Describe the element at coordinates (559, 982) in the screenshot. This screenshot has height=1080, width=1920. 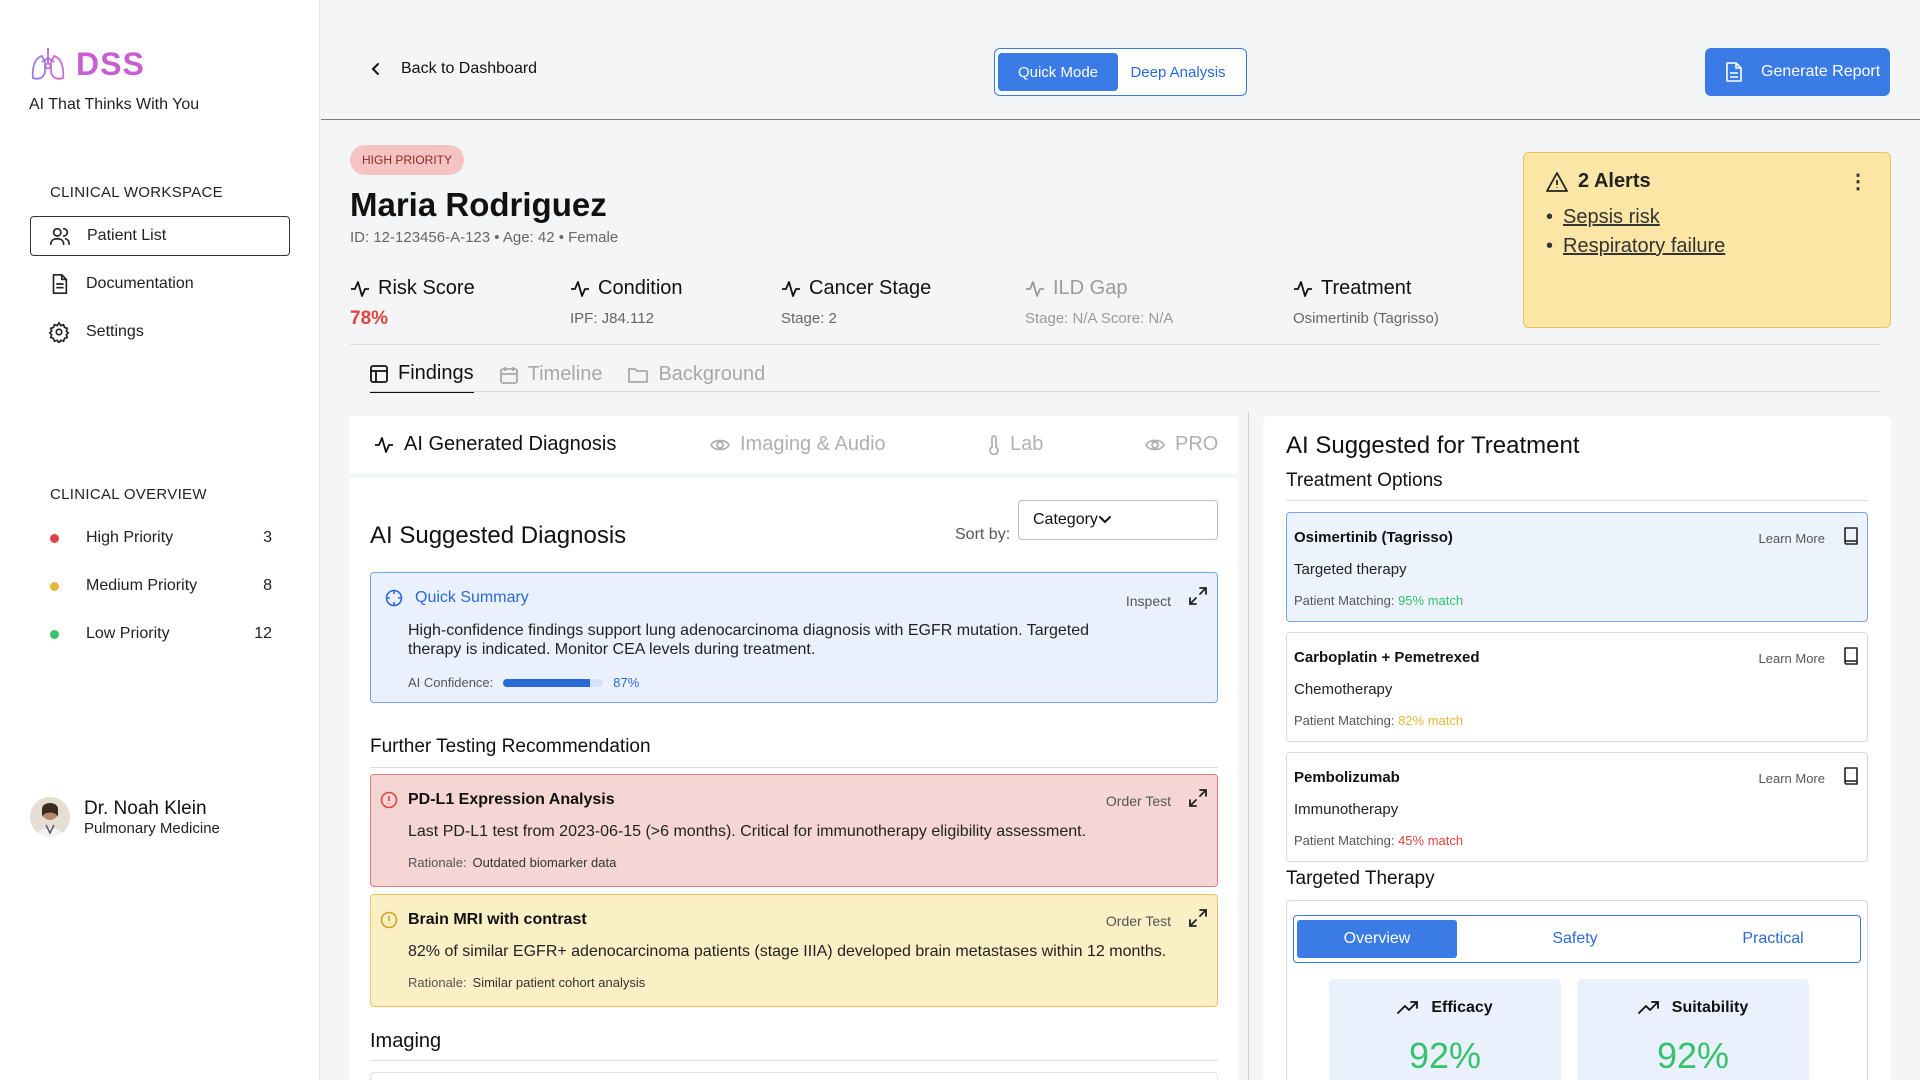
I see `rationale-text: Similar patient cohort analysis` at that location.